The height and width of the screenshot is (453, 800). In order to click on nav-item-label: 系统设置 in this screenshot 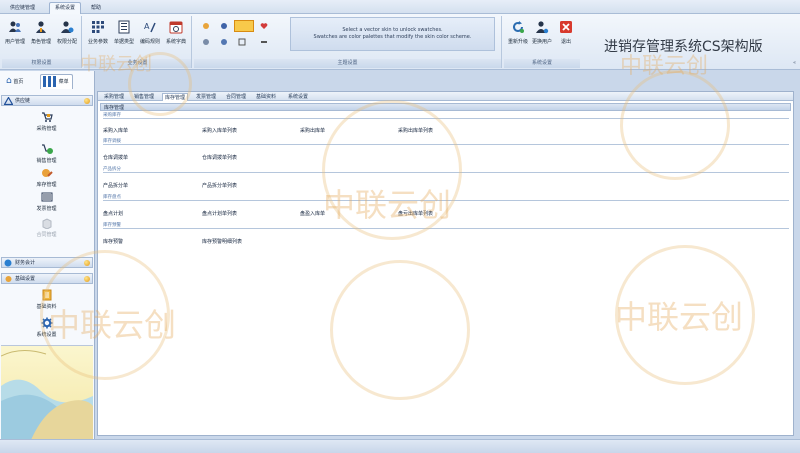, I will do `click(46, 335)`.